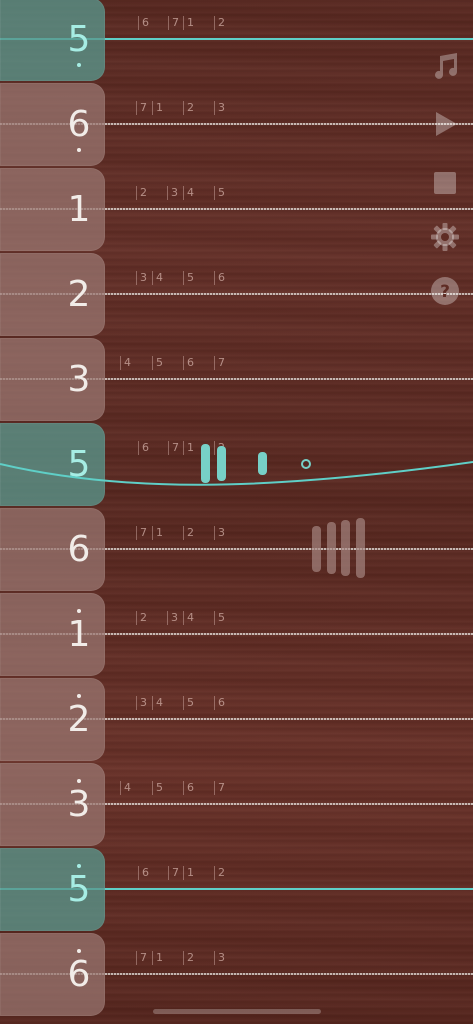  What do you see at coordinates (445, 124) in the screenshot?
I see `play-icon` at bounding box center [445, 124].